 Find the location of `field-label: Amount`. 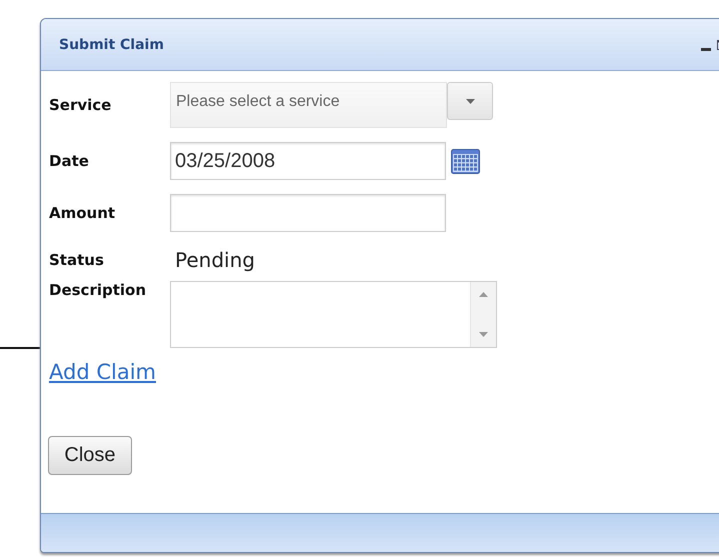

field-label: Amount is located at coordinates (82, 213).